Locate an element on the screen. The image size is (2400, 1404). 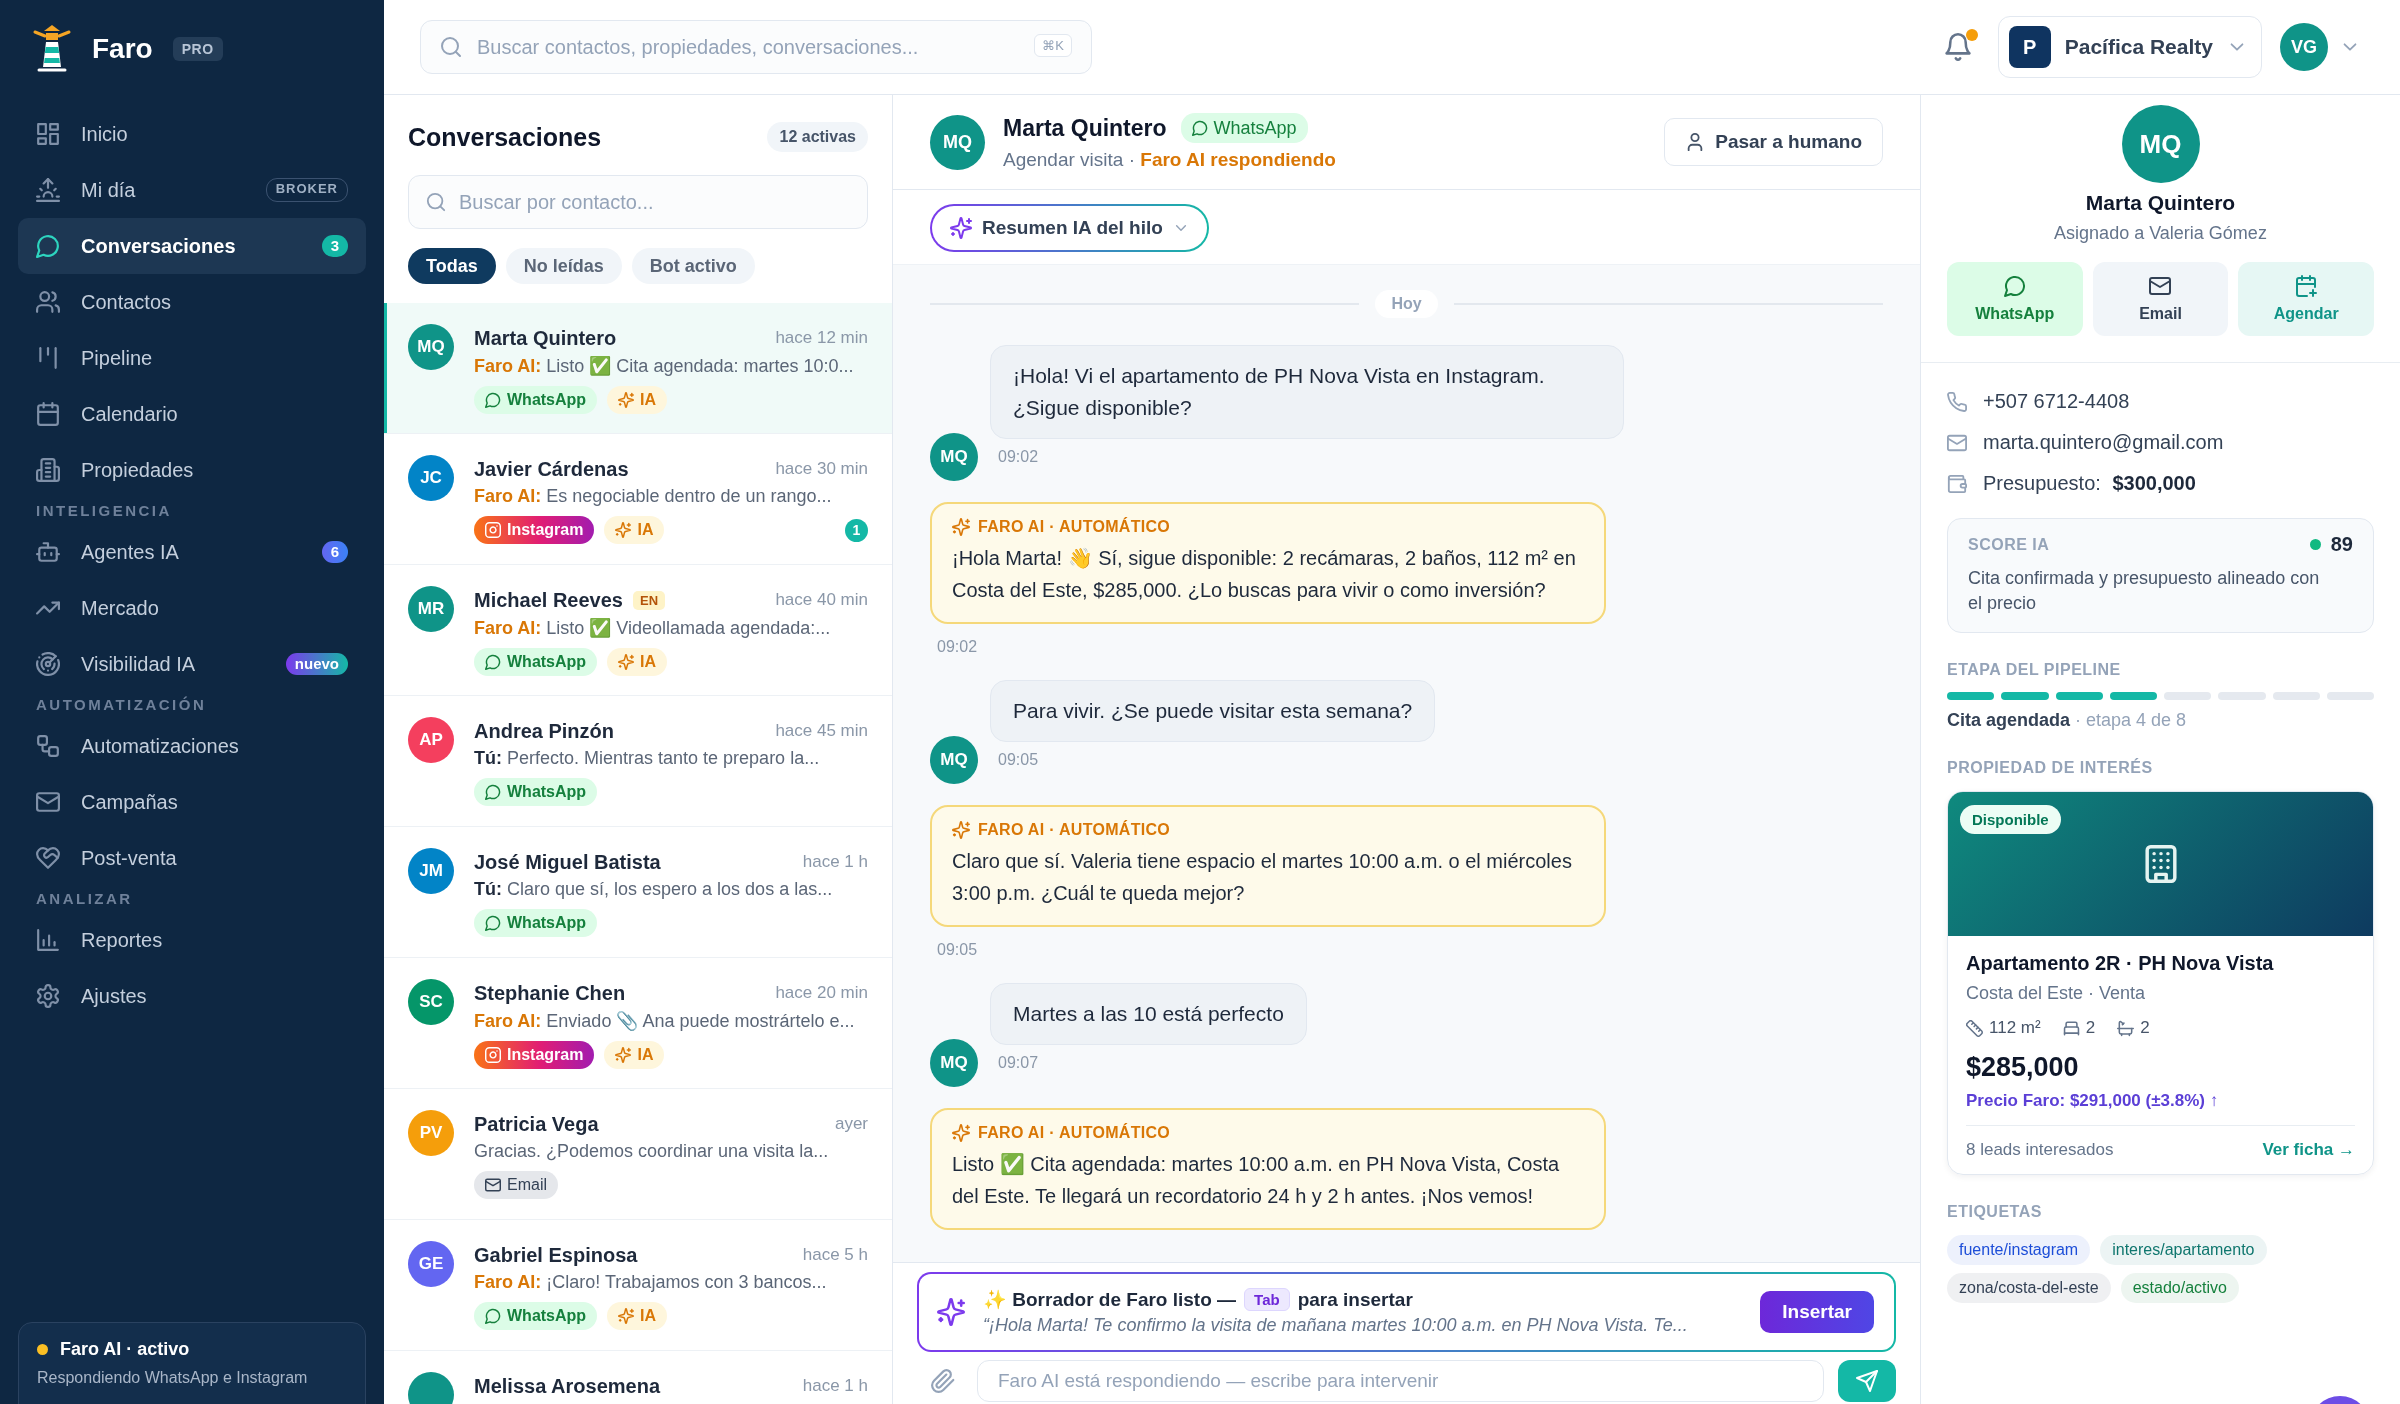
radar-icon is located at coordinates (48, 664).